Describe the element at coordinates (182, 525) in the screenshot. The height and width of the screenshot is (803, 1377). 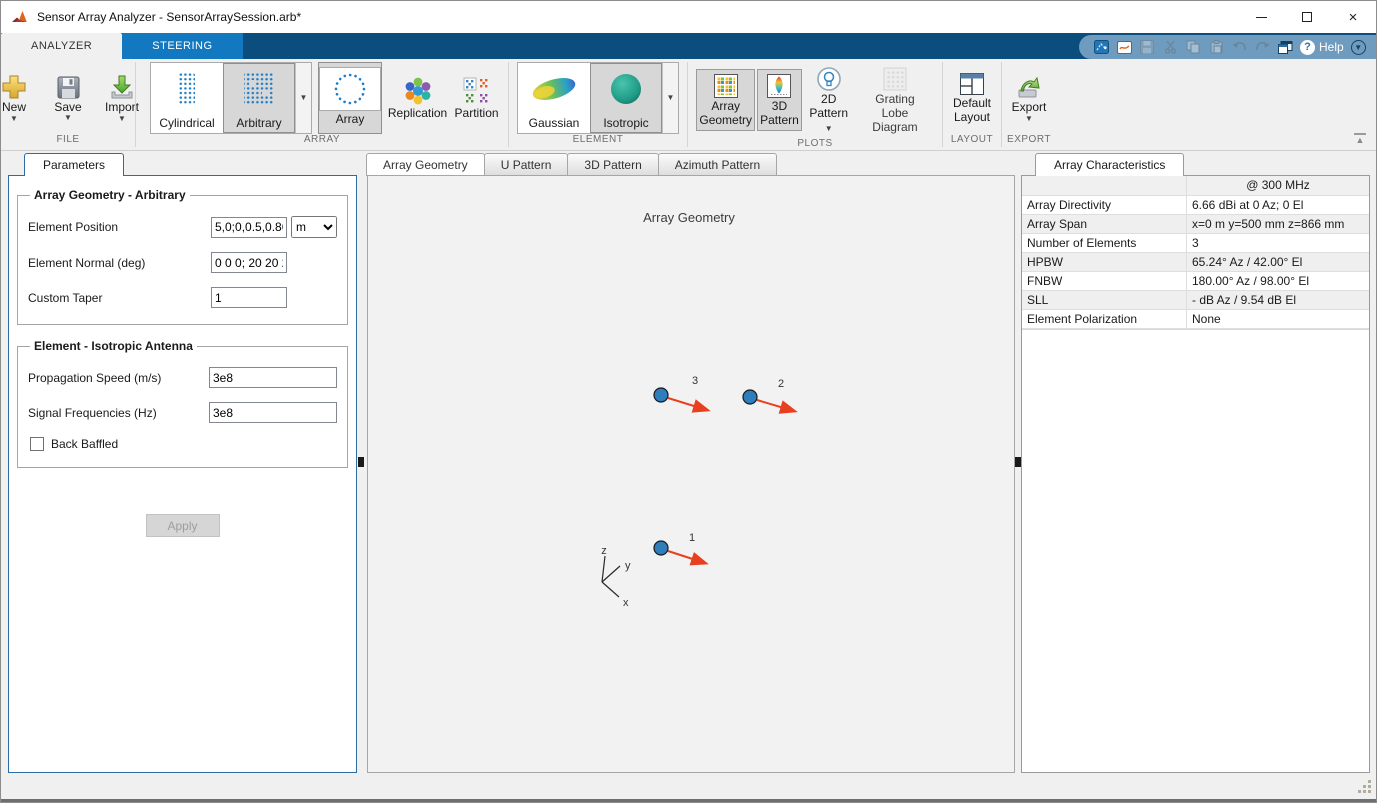
I see `apply-button: Apply` at that location.